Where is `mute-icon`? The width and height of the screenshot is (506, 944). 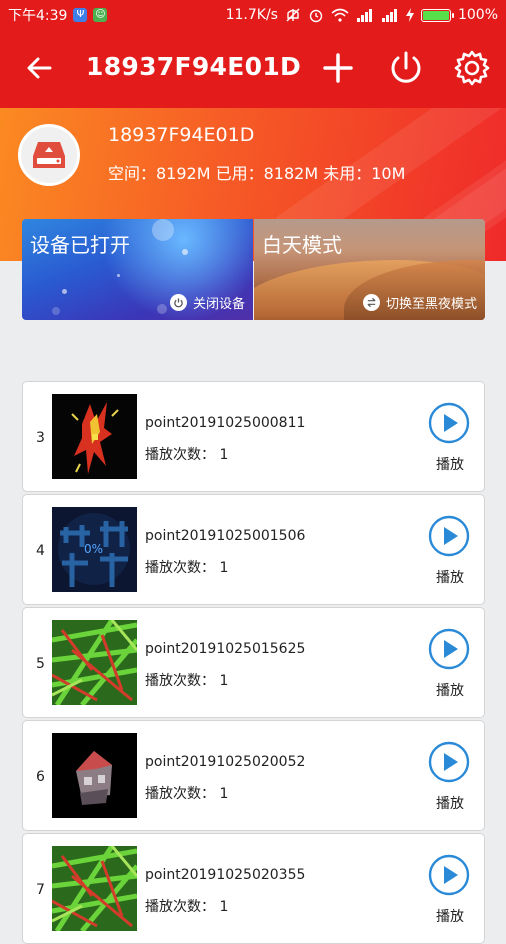
mute-icon is located at coordinates (293, 15).